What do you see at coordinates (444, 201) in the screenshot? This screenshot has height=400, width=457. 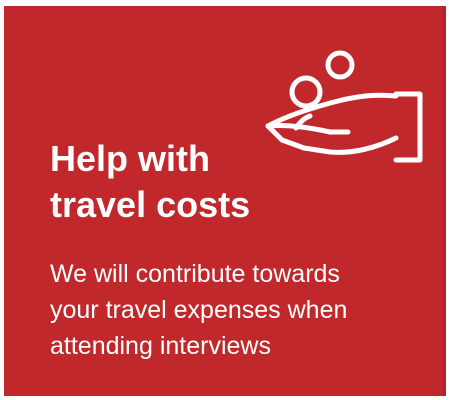 I see `card-edge-shadow` at bounding box center [444, 201].